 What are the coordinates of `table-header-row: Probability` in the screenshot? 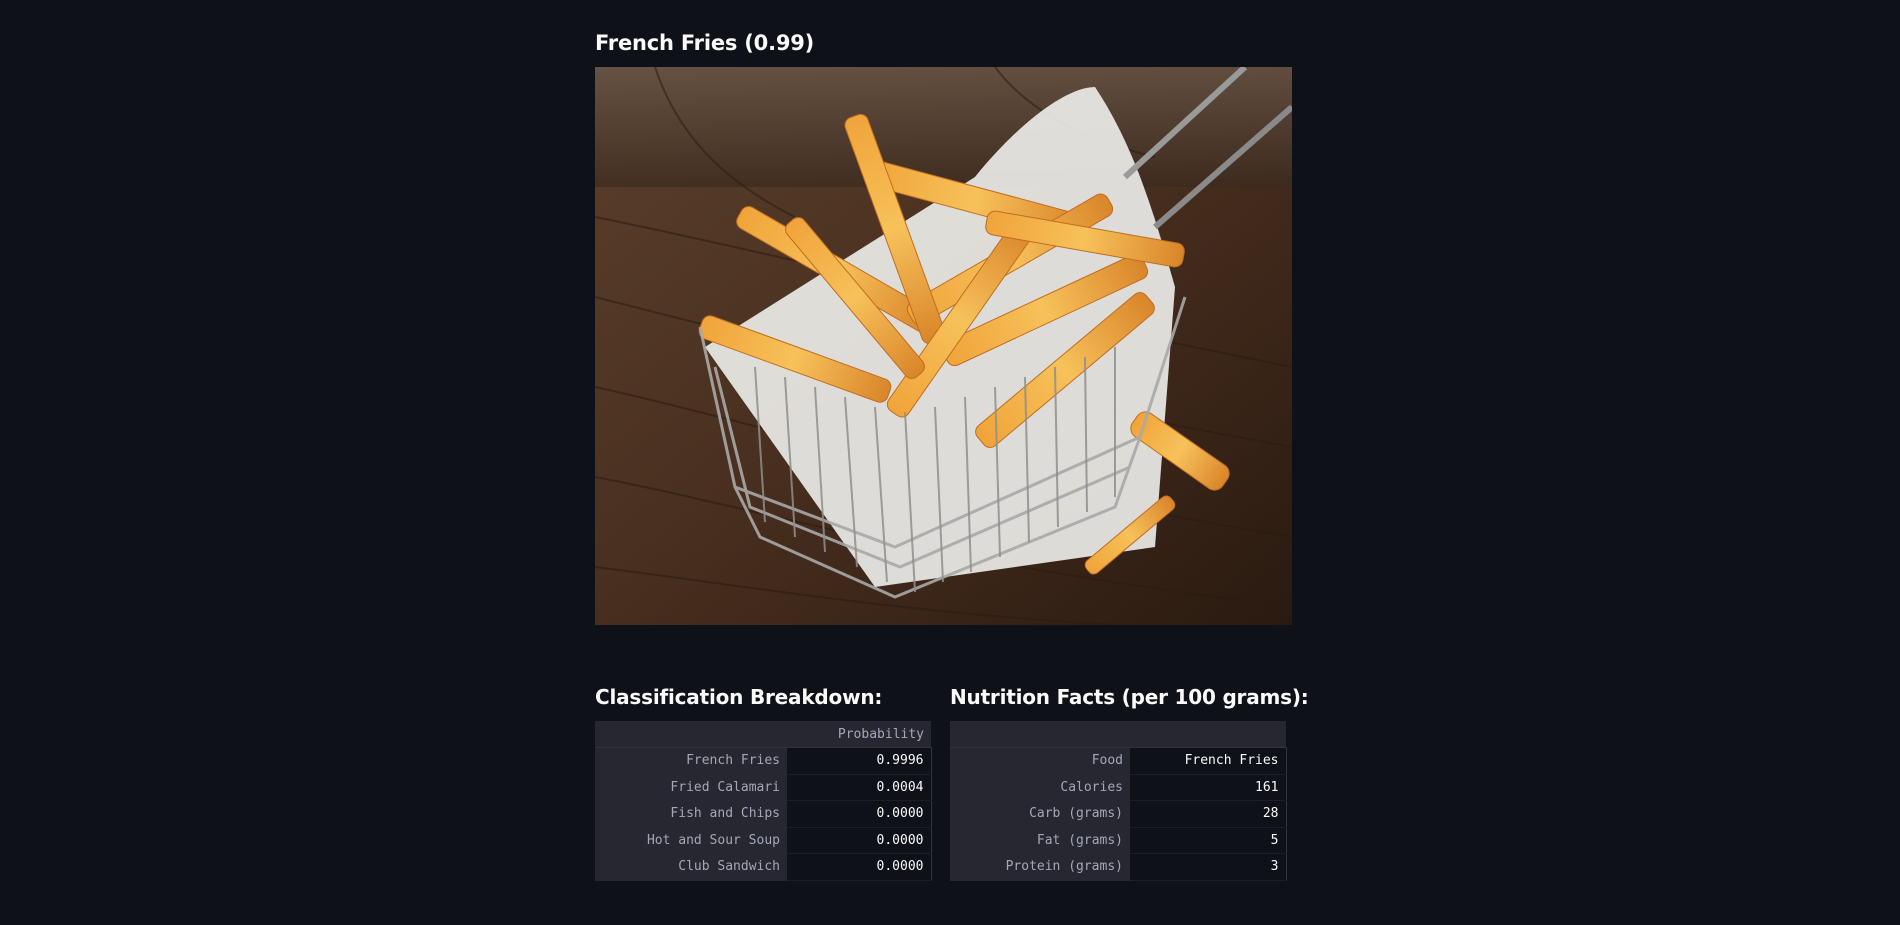 It's located at (763, 734).